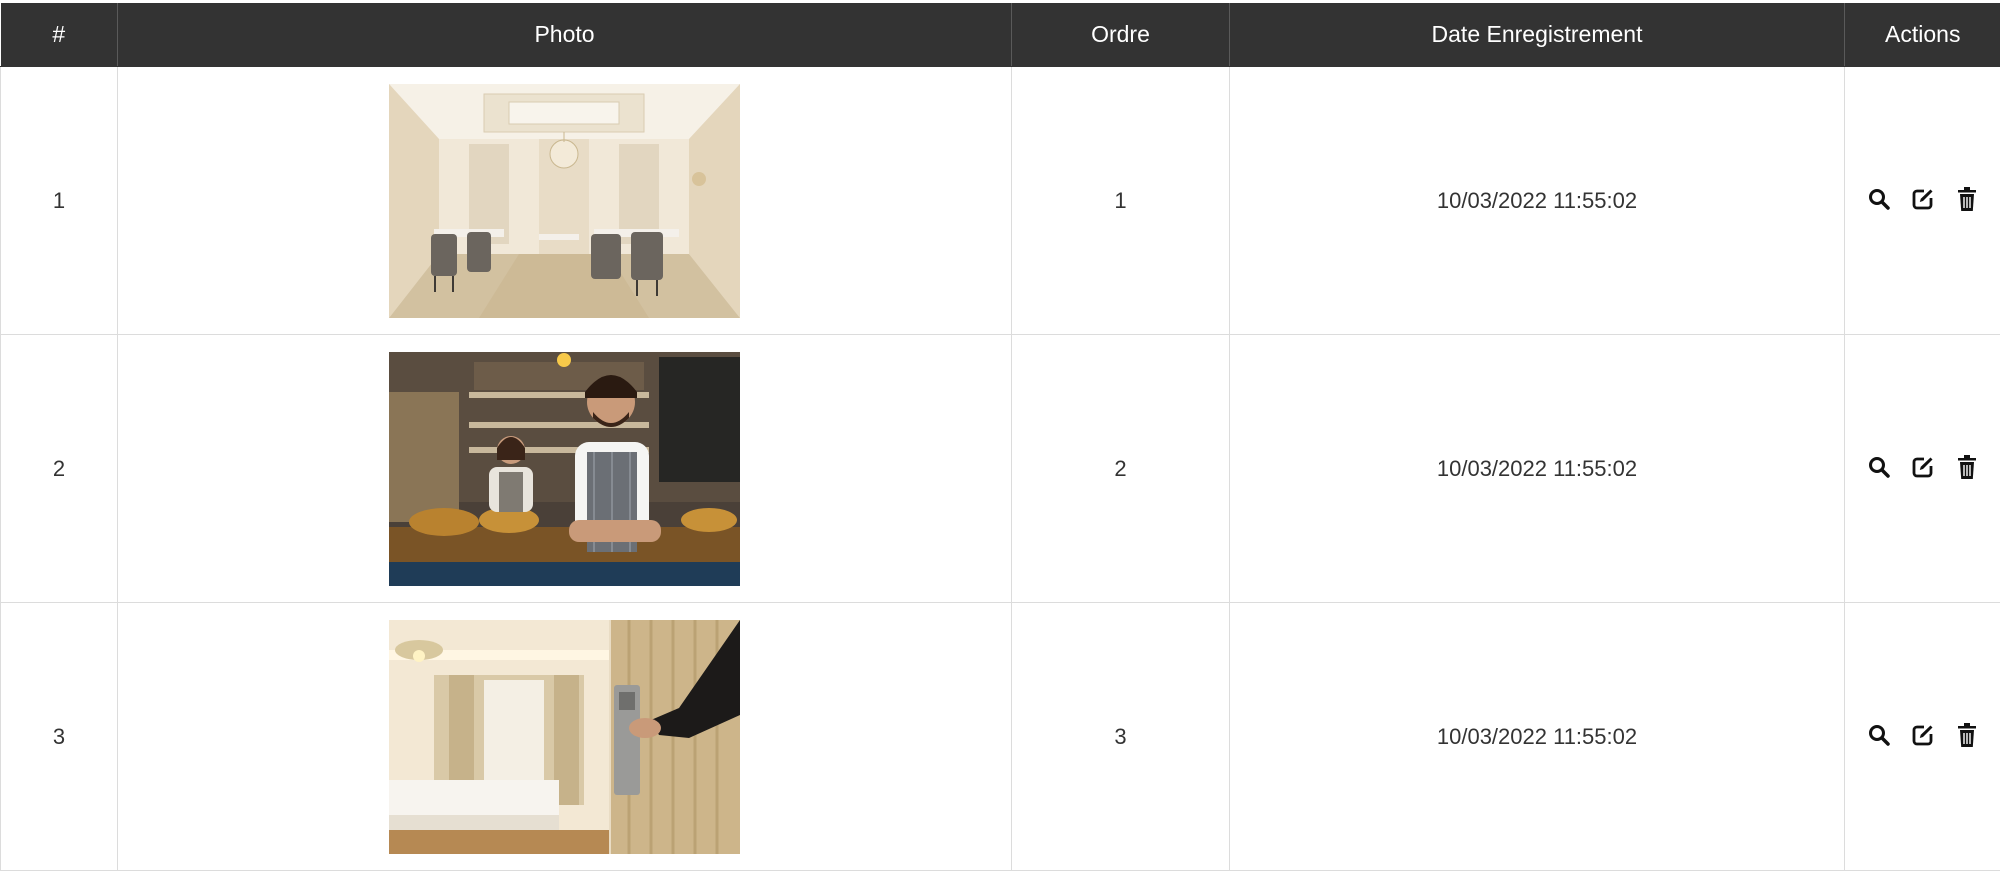  What do you see at coordinates (59, 200) in the screenshot?
I see `row-number: 1` at bounding box center [59, 200].